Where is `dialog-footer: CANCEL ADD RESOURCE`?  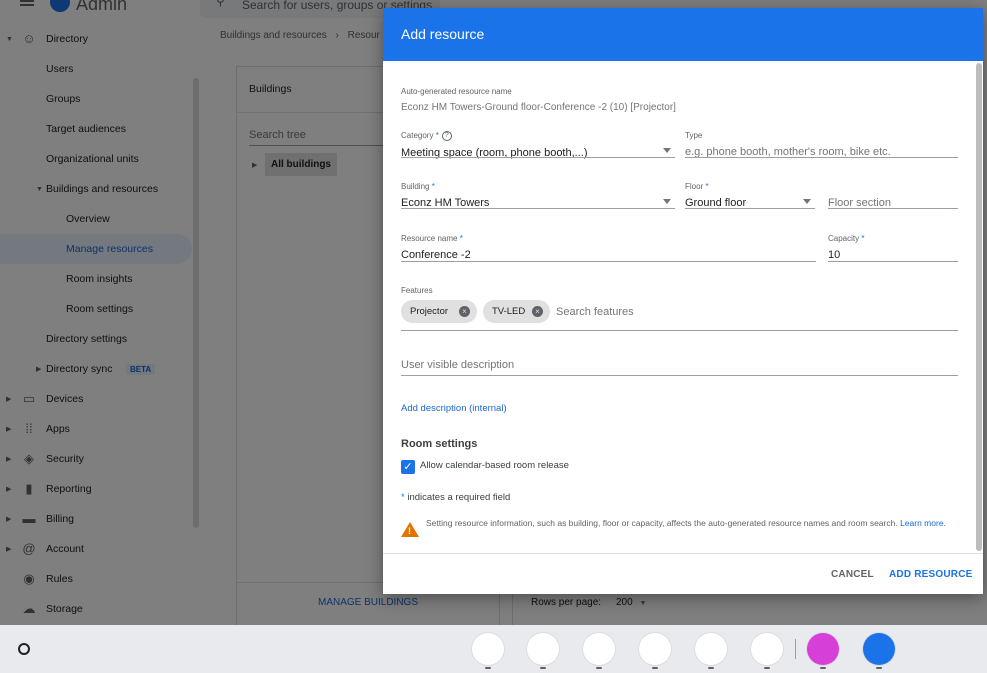
dialog-footer: CANCEL ADD RESOURCE is located at coordinates (683, 573).